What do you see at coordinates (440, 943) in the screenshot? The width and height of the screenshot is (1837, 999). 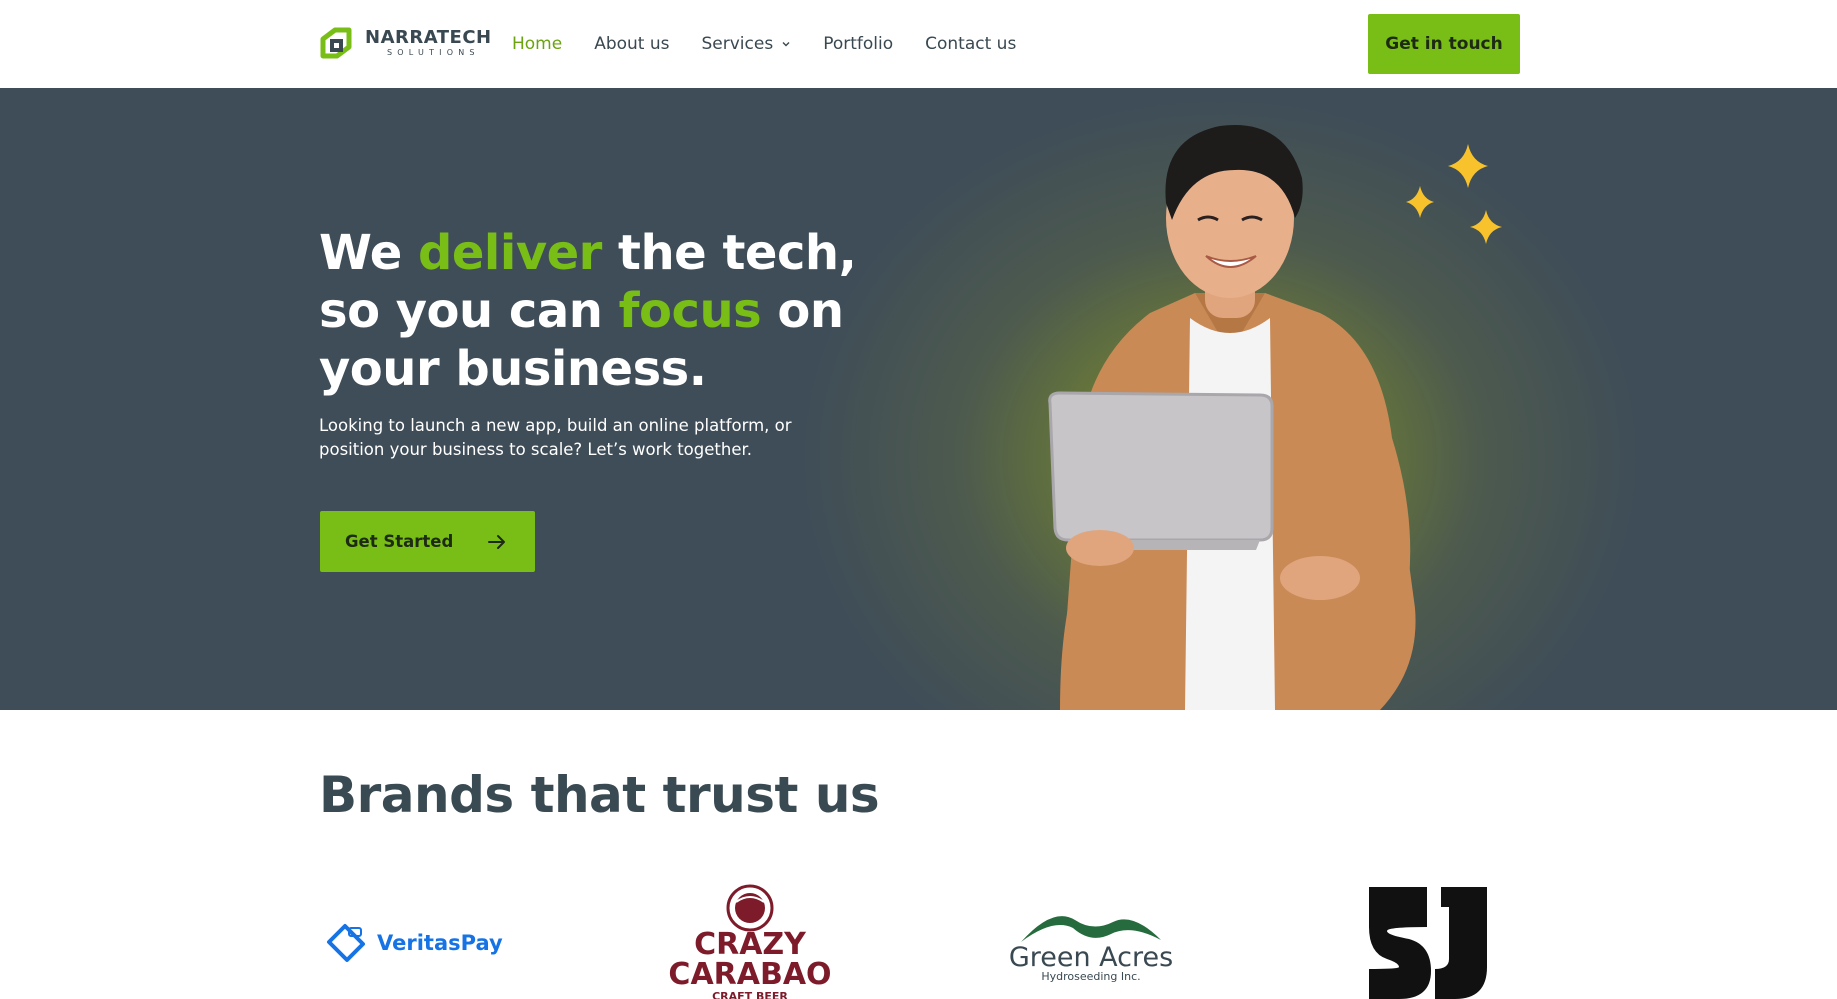 I see `veritaspay-name: VeritasPay` at bounding box center [440, 943].